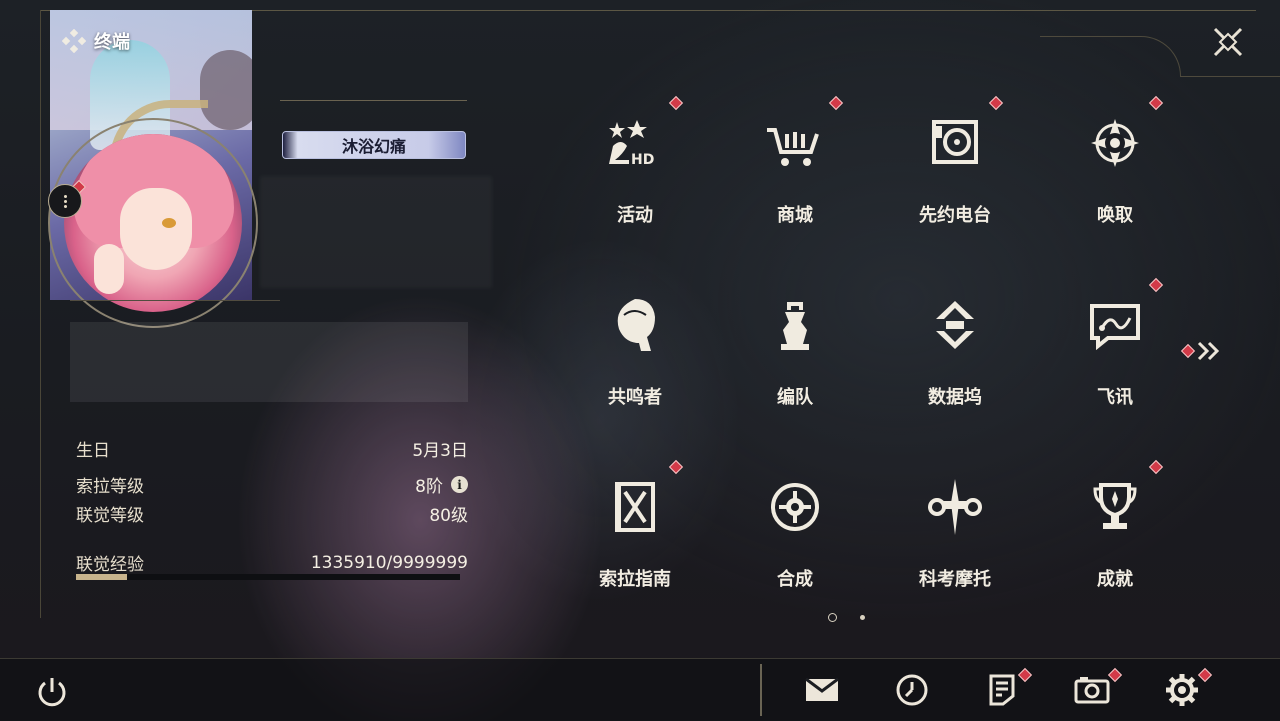  What do you see at coordinates (272, 484) in the screenshot?
I see `sola-level-row: 索拉等级 8阶 i` at bounding box center [272, 484].